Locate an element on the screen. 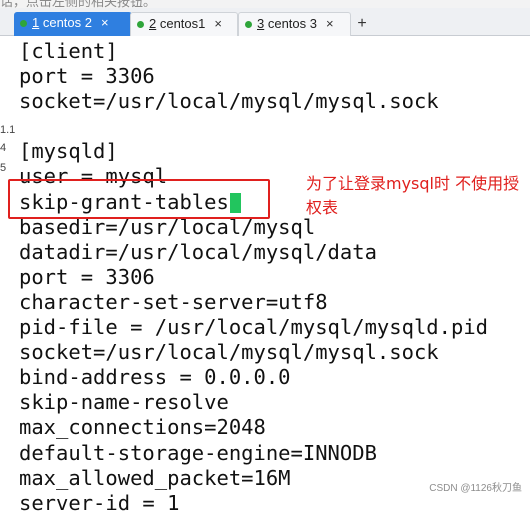  gutter-label: 1.1 is located at coordinates (8, 130).